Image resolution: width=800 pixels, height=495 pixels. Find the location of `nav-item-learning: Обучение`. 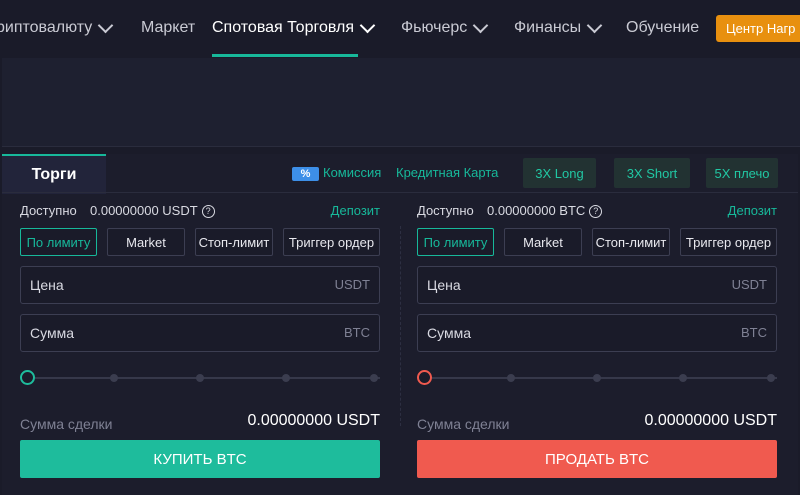

nav-item-learning: Обучение is located at coordinates (662, 28).